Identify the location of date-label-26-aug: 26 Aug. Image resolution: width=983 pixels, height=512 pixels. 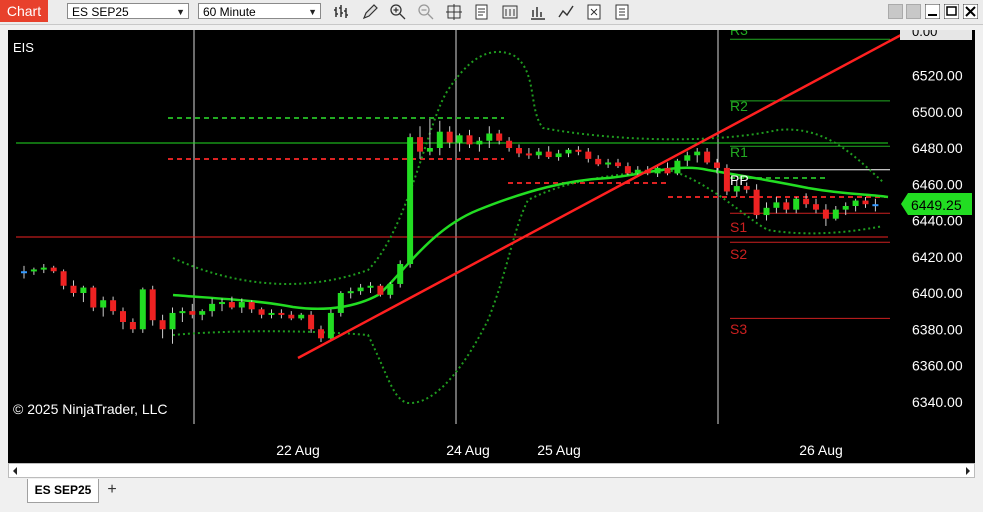
(821, 450).